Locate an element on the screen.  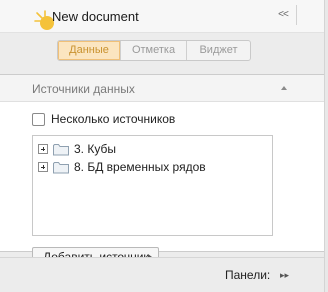
tab-data: Данные is located at coordinates (89, 50).